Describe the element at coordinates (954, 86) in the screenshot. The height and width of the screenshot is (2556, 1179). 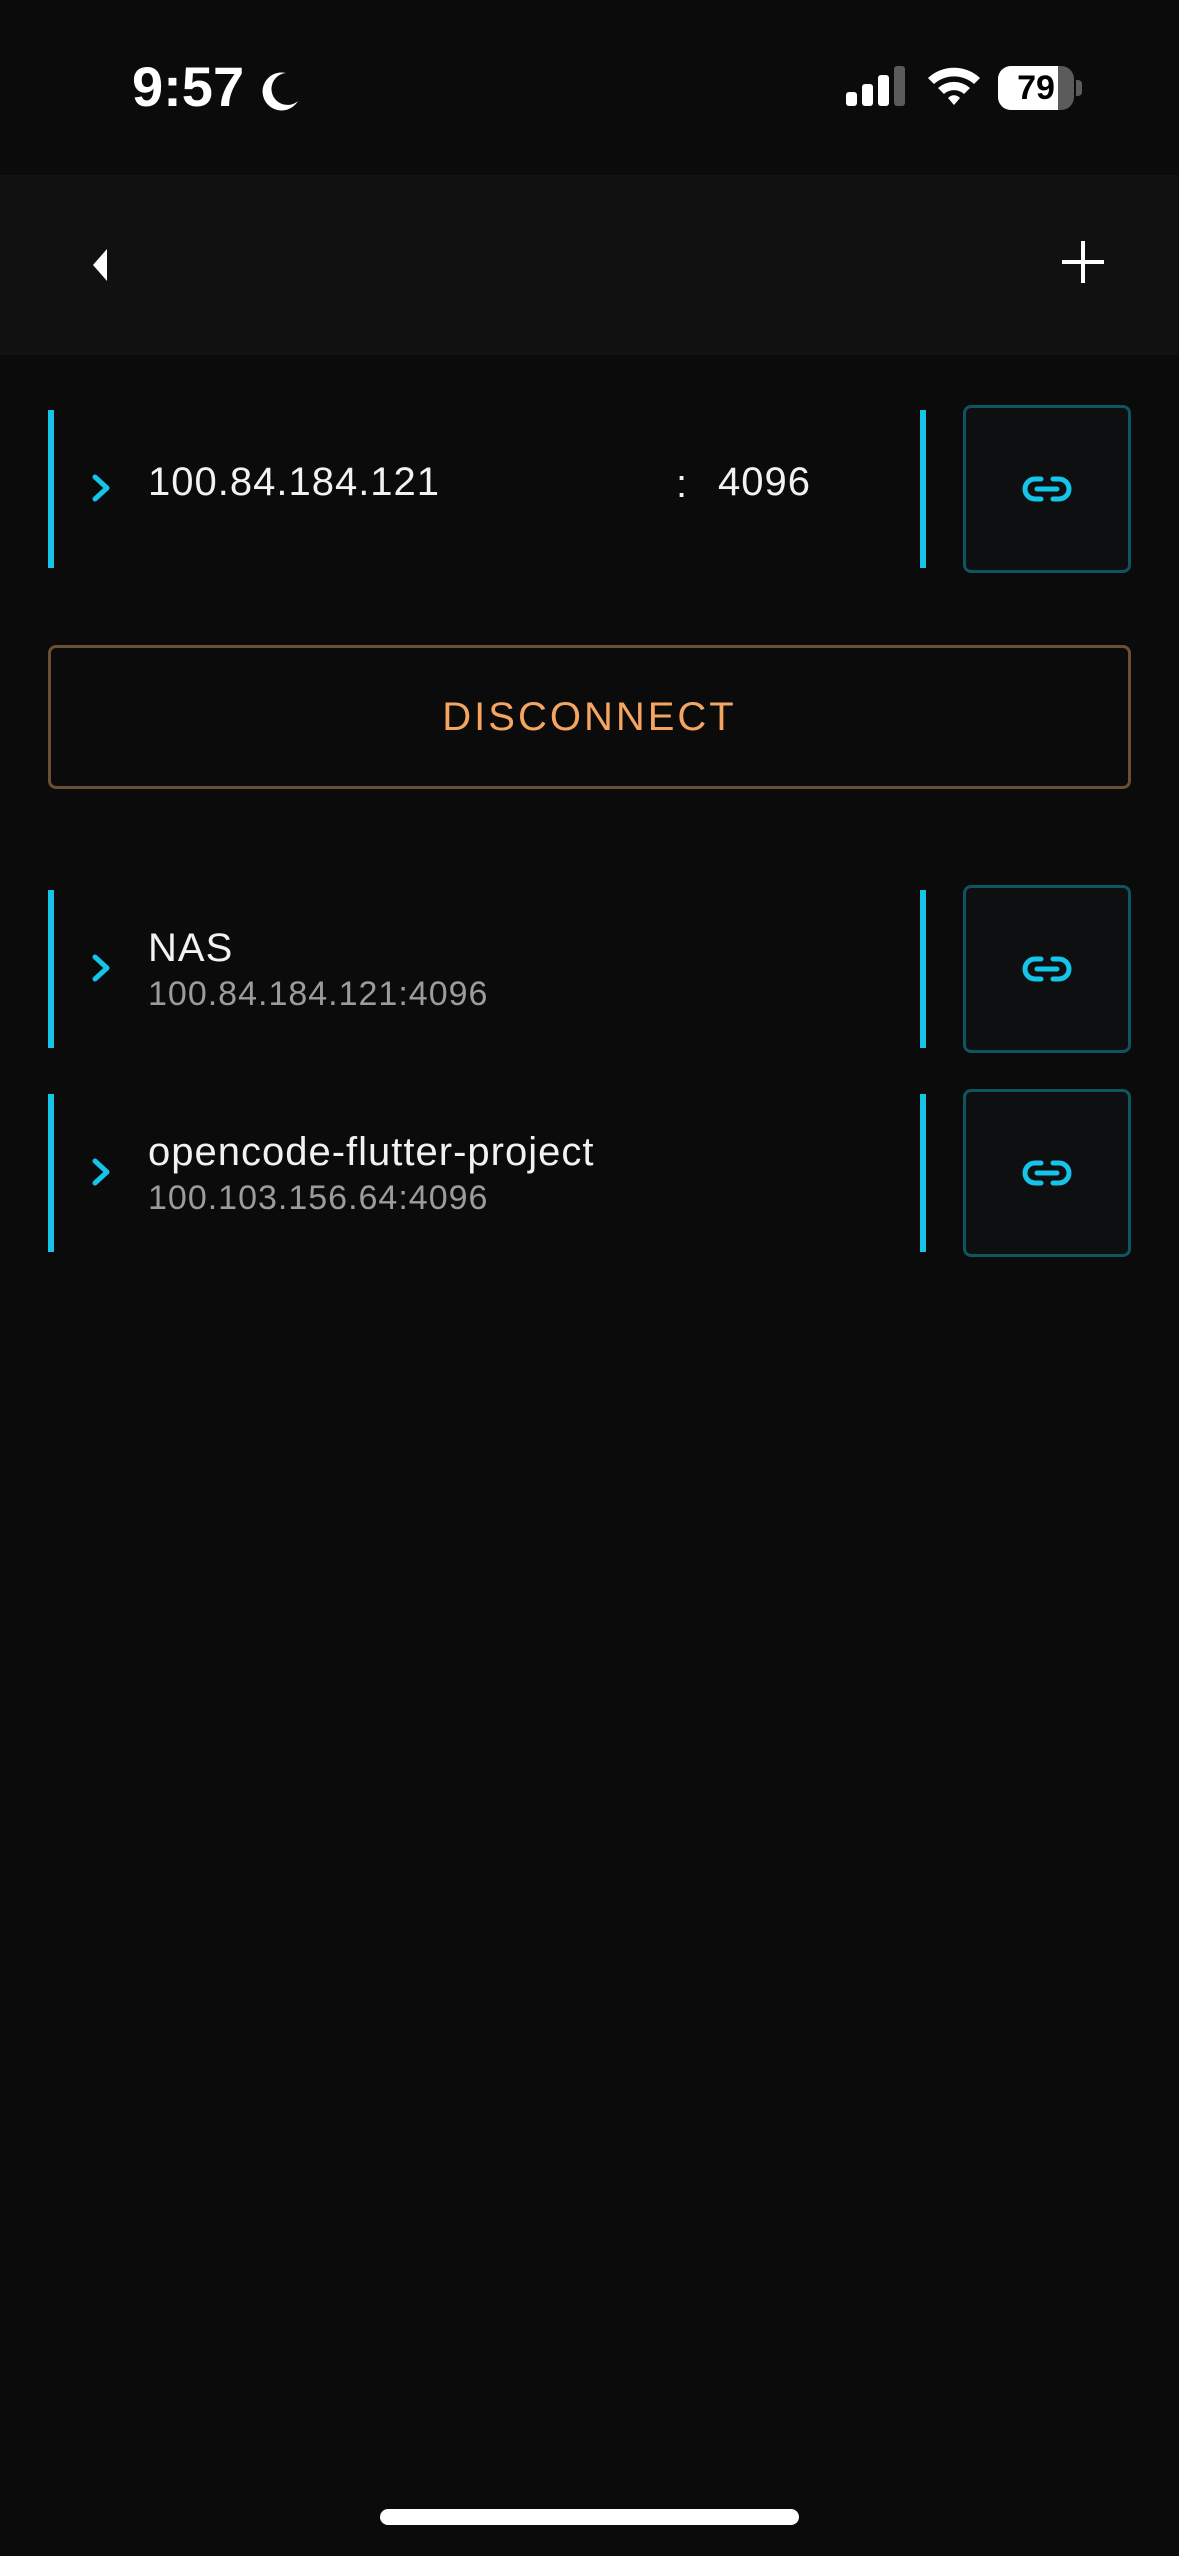
I see `wifi-icon` at that location.